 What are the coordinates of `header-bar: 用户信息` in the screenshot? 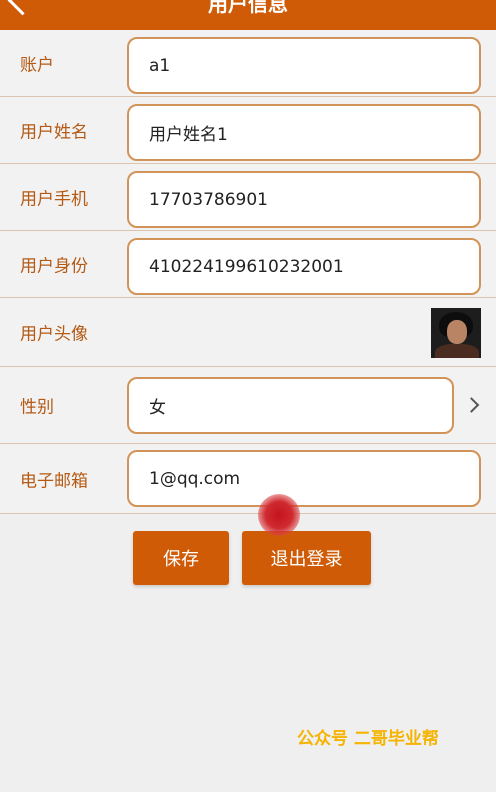 It's located at (248, 15).